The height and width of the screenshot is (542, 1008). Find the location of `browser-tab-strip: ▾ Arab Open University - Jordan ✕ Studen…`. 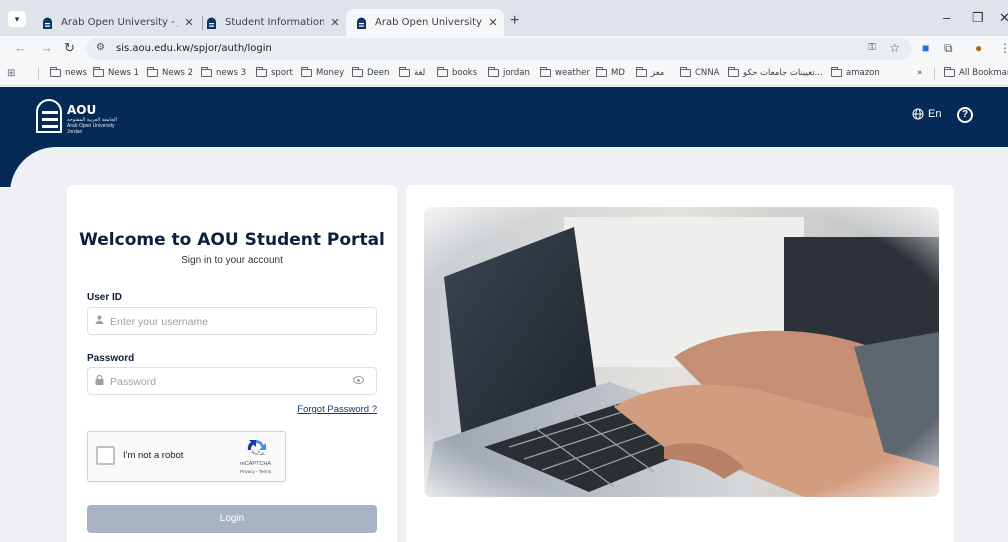

browser-tab-strip: ▾ Arab Open University - Jordan ✕ Studen… is located at coordinates (504, 18).